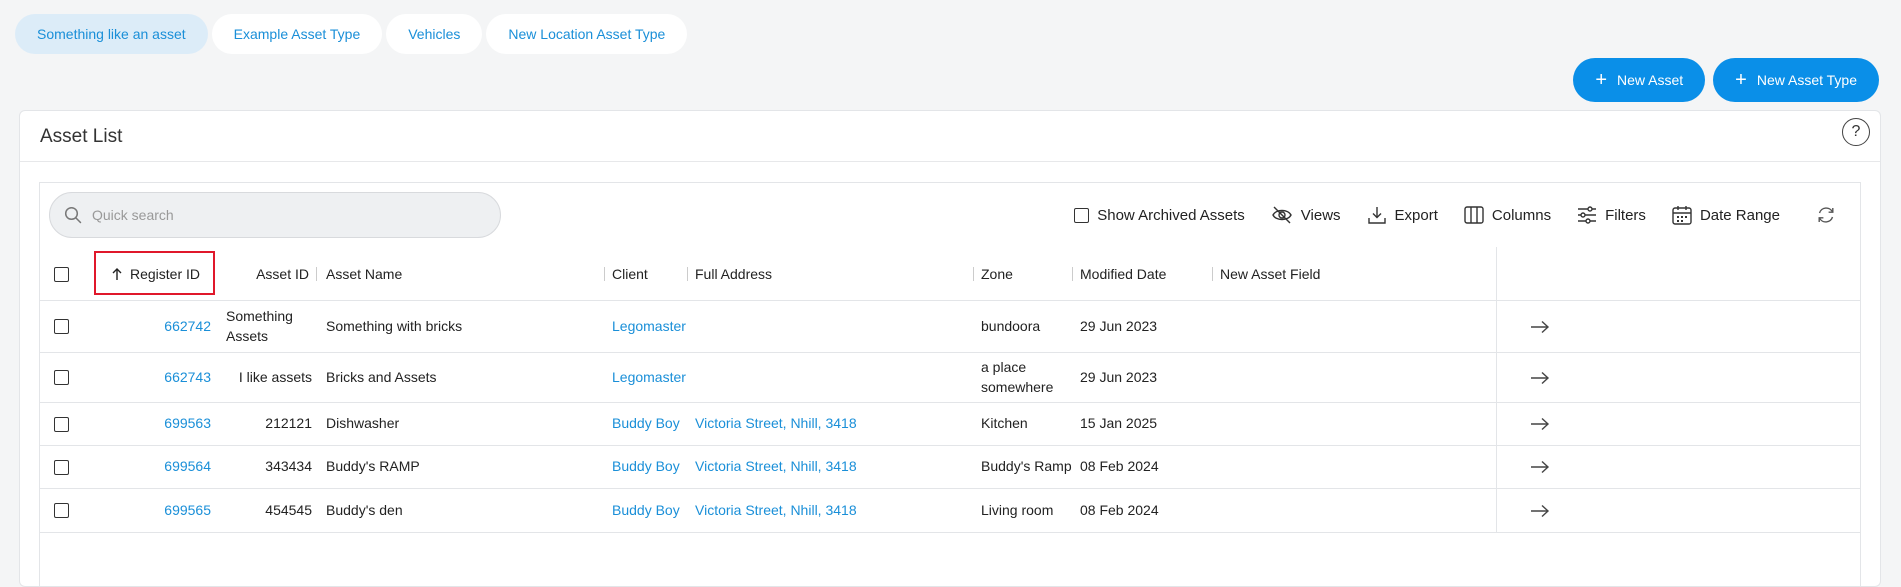  What do you see at coordinates (950, 215) in the screenshot?
I see `table-toolbar: Show Archived Assets Views` at bounding box center [950, 215].